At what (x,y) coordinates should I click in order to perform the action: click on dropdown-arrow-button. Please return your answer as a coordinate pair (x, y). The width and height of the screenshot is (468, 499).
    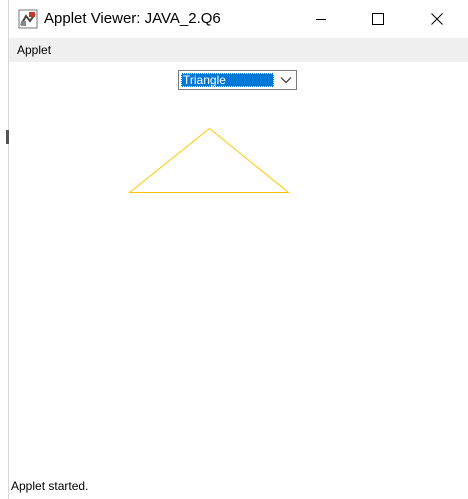
    Looking at the image, I should click on (286, 80).